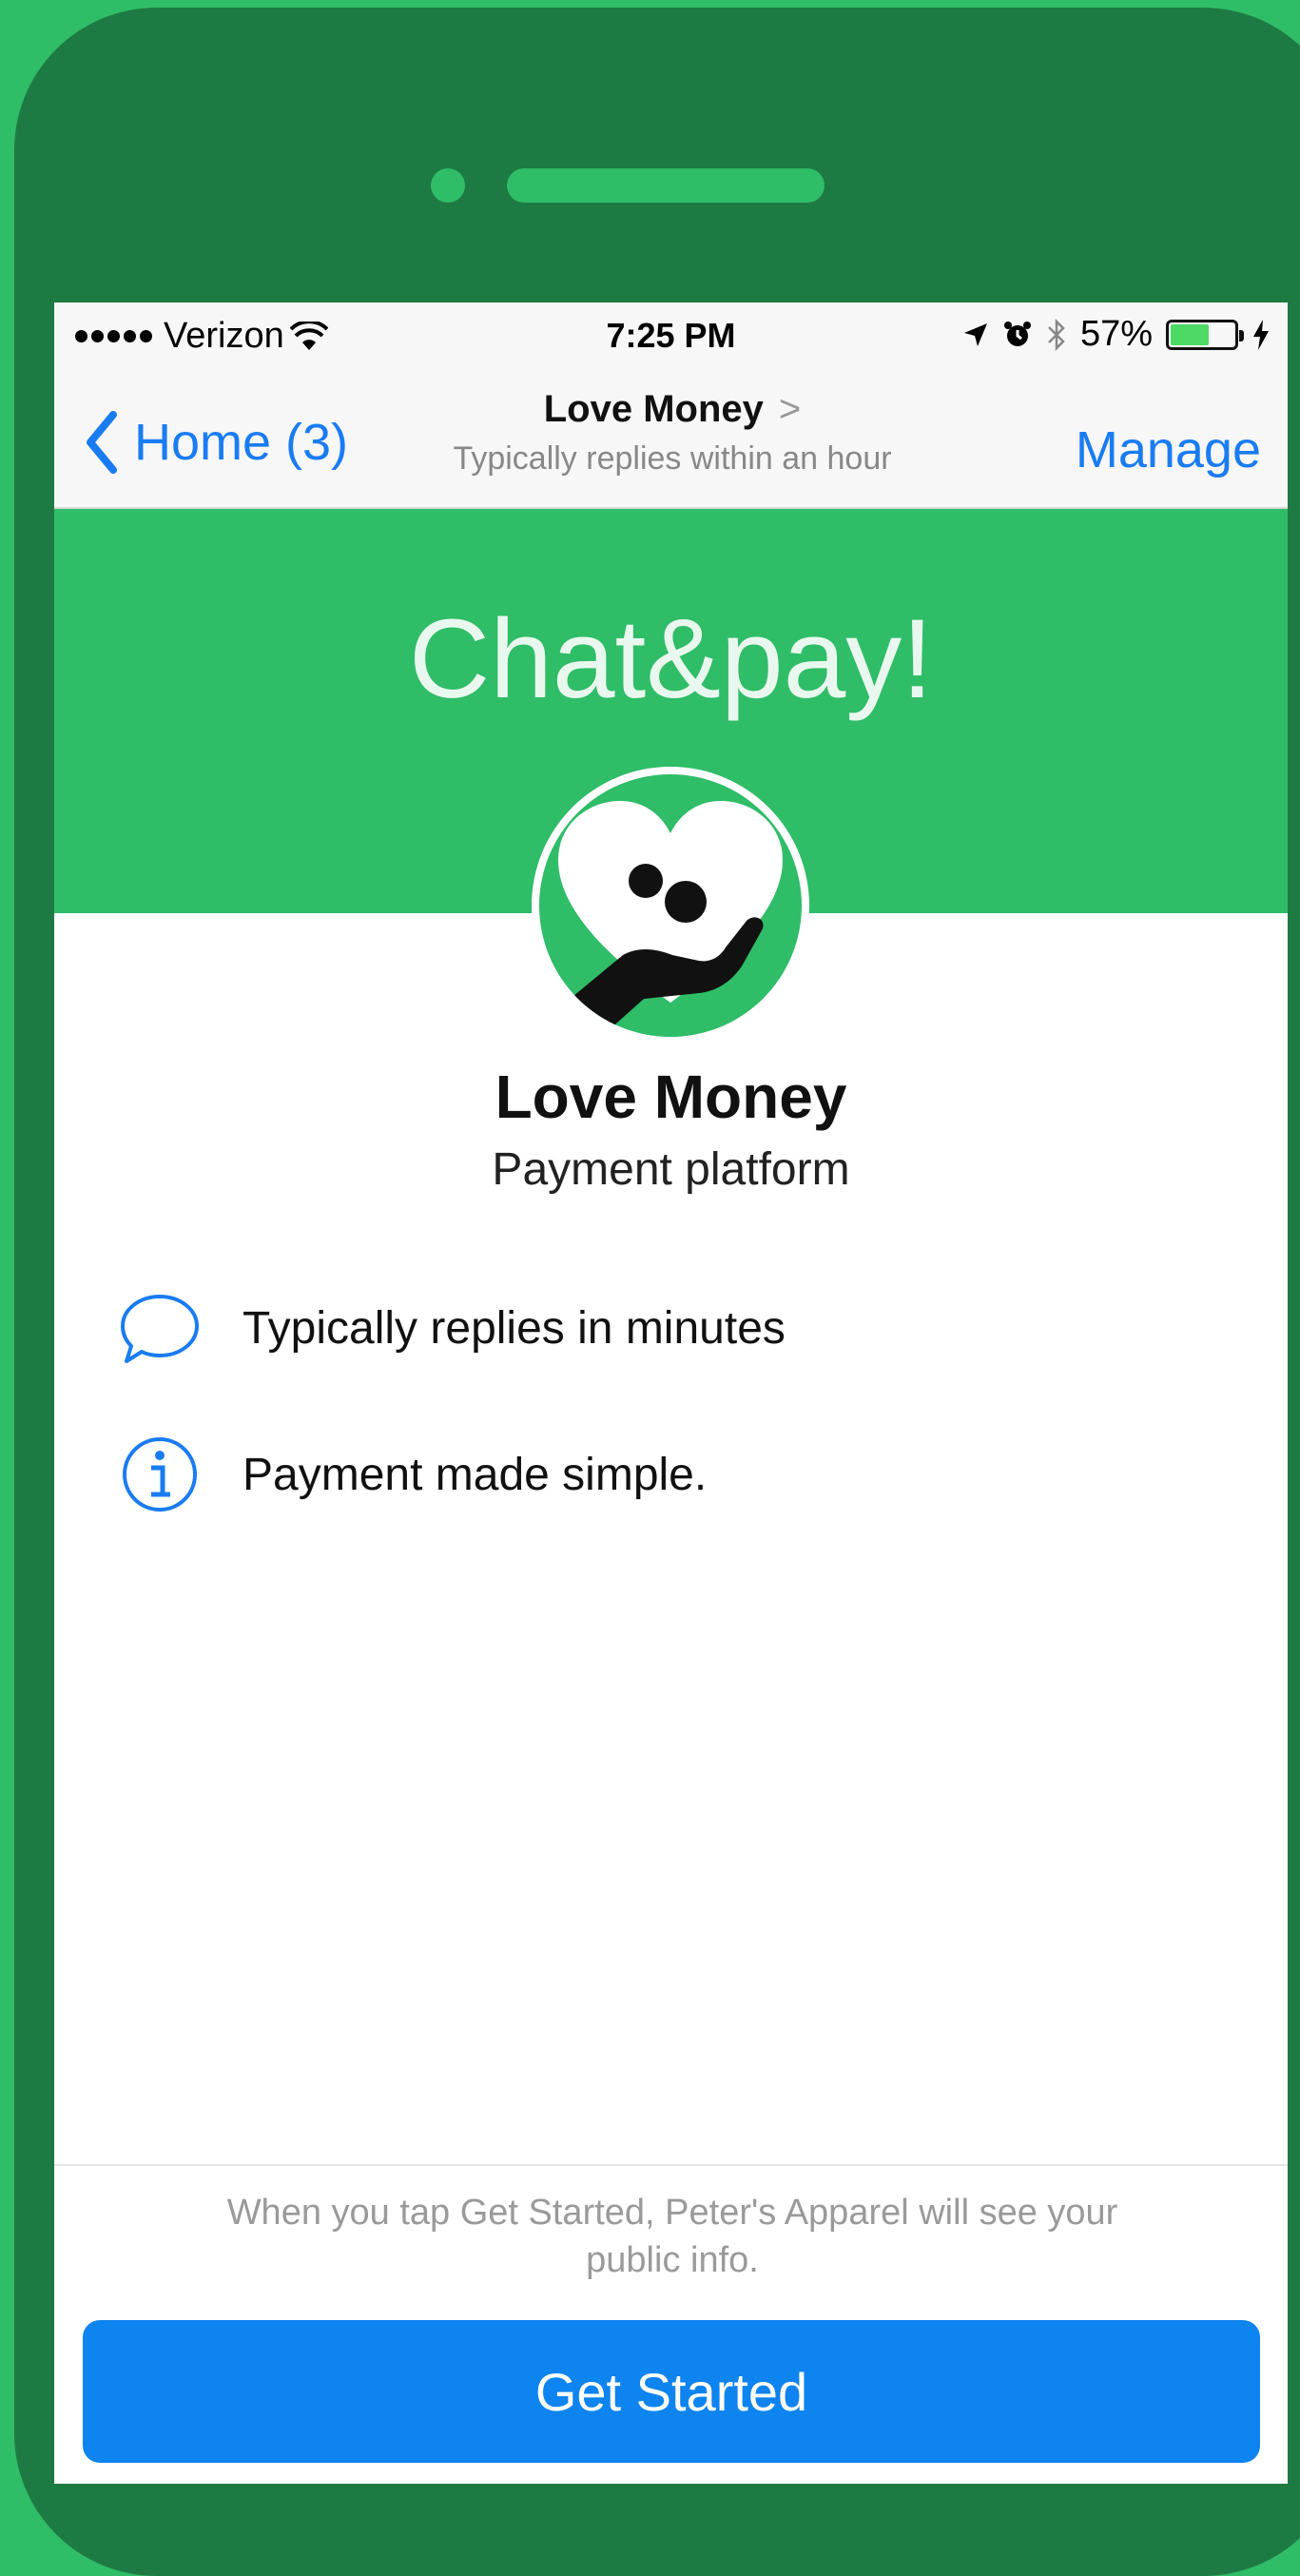 This screenshot has height=2576, width=1300. Describe the element at coordinates (475, 1474) in the screenshot. I see `info-row-text: Payment made simple.` at that location.